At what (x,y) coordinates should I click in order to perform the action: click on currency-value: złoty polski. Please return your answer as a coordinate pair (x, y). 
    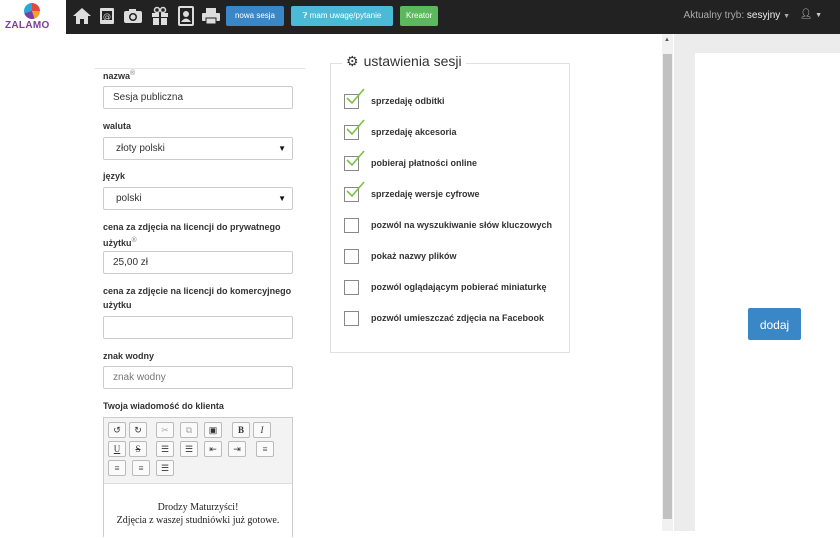
    Looking at the image, I should click on (140, 148).